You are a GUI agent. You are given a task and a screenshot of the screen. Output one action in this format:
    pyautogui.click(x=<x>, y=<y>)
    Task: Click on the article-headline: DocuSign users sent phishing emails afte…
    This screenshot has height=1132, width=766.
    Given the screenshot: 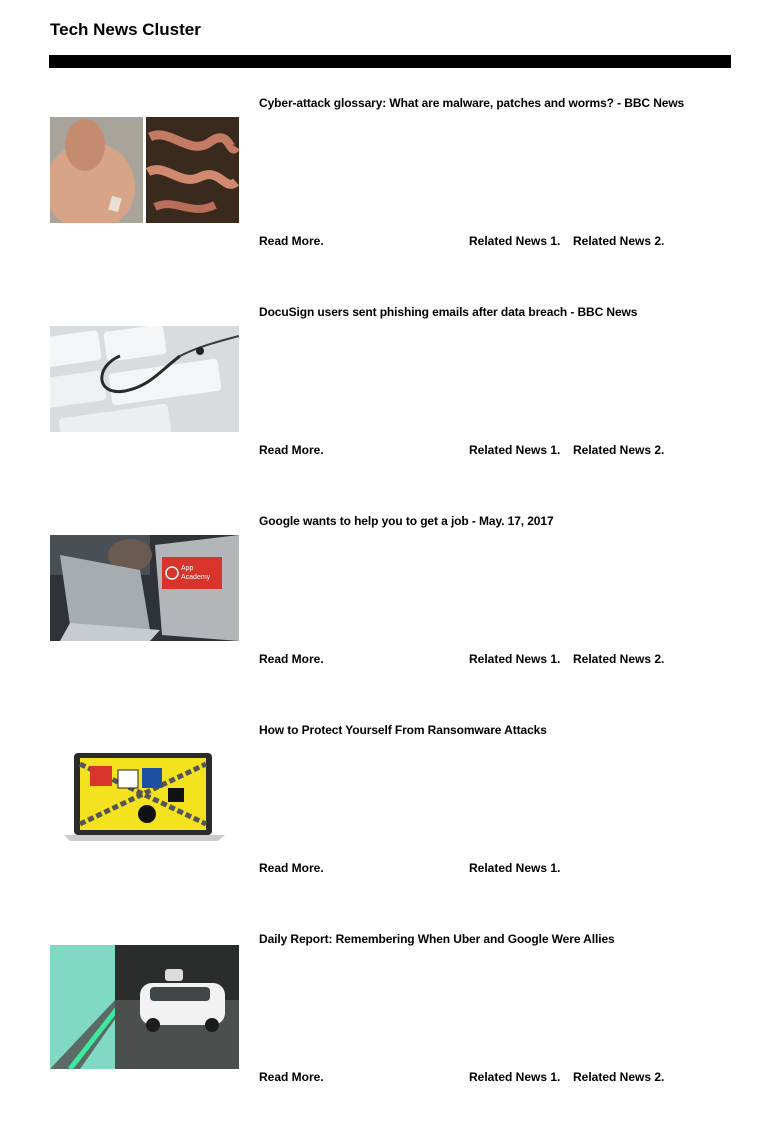 What is the action you would take?
    pyautogui.click(x=448, y=312)
    